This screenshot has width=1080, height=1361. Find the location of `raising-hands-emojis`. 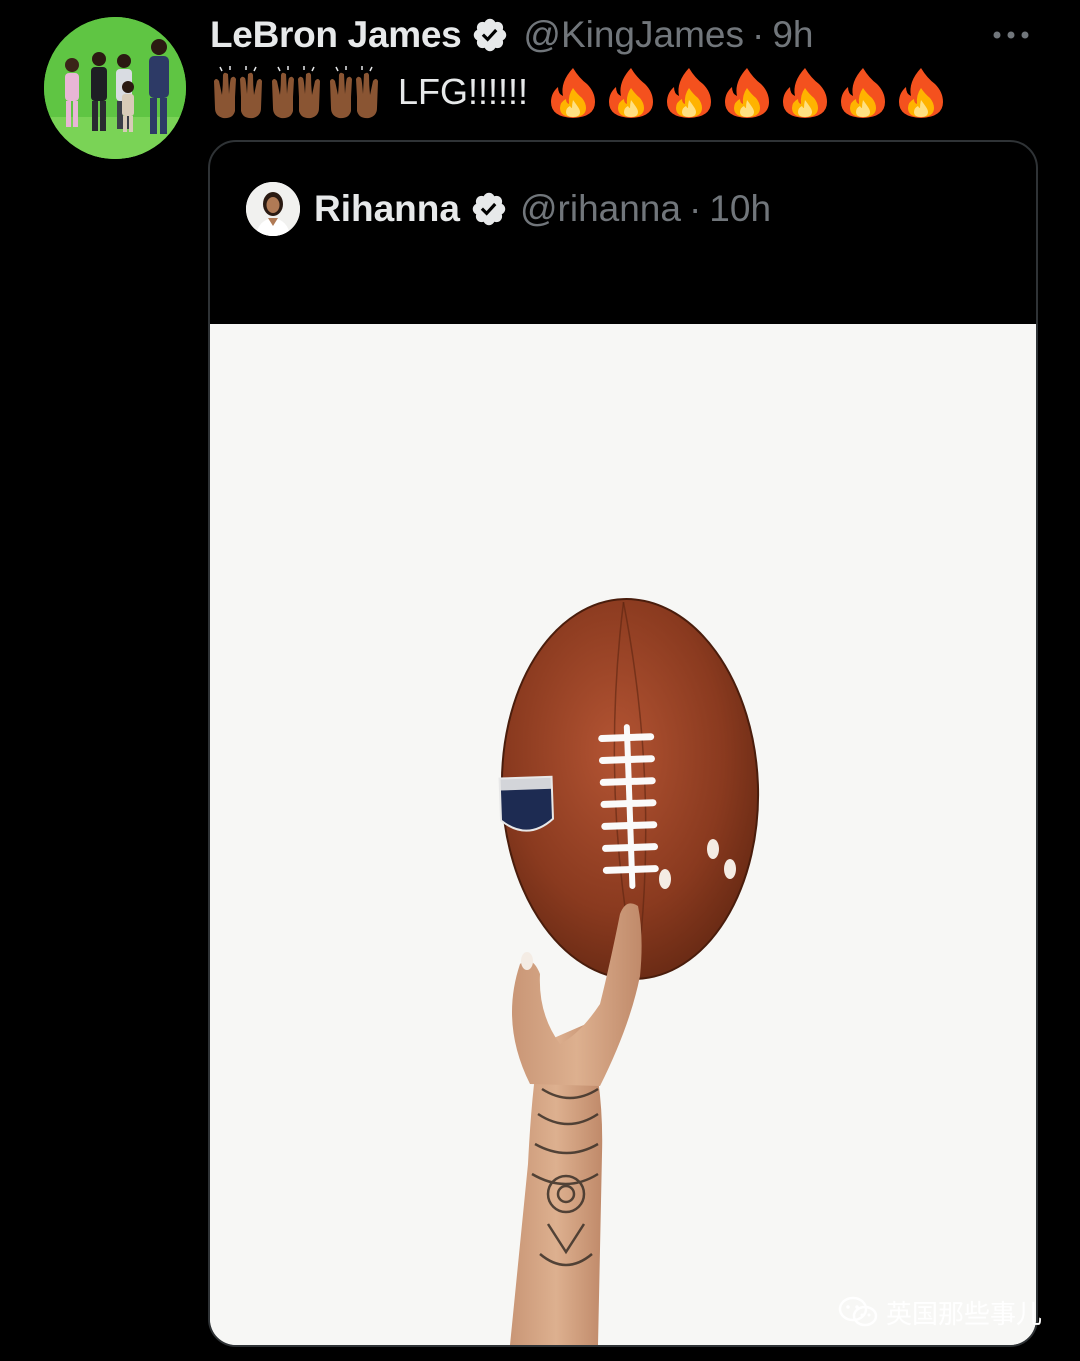

raising-hands-emojis is located at coordinates (297, 92).